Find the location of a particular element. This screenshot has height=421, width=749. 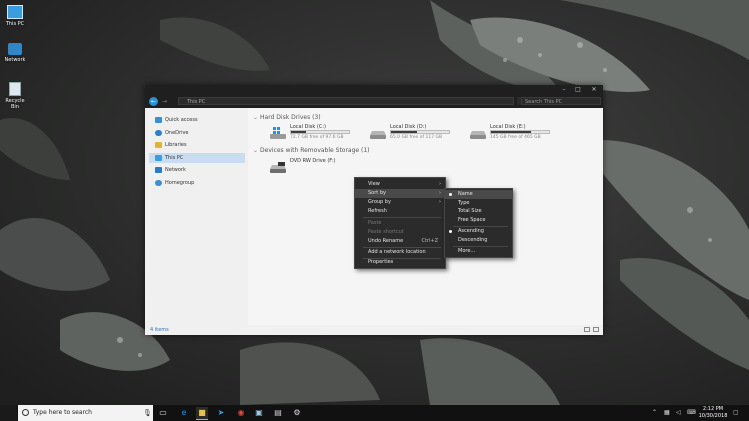

desktop-icon-network: Network is located at coordinates (15, 53).